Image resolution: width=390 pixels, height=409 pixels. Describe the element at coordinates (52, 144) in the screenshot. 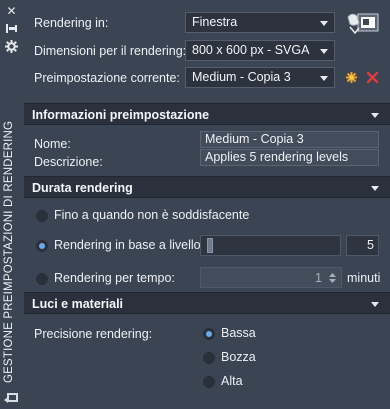

I see `name-label: Nome:` at that location.